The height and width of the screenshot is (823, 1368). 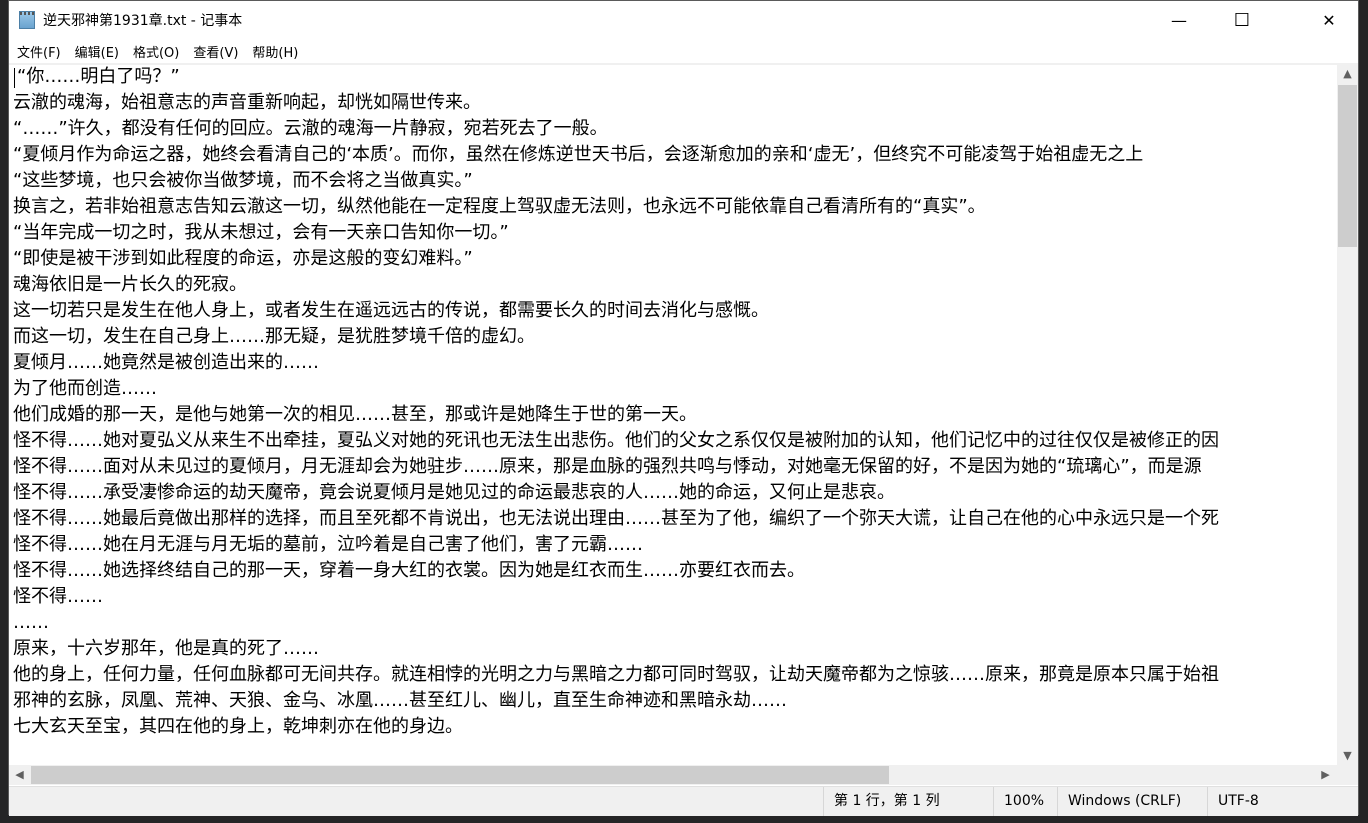 I want to click on horizontal-scroll-thumb, so click(x=460, y=775).